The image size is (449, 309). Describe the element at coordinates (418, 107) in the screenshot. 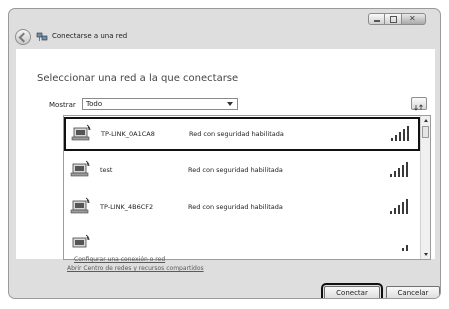

I see `refresh-icon` at that location.